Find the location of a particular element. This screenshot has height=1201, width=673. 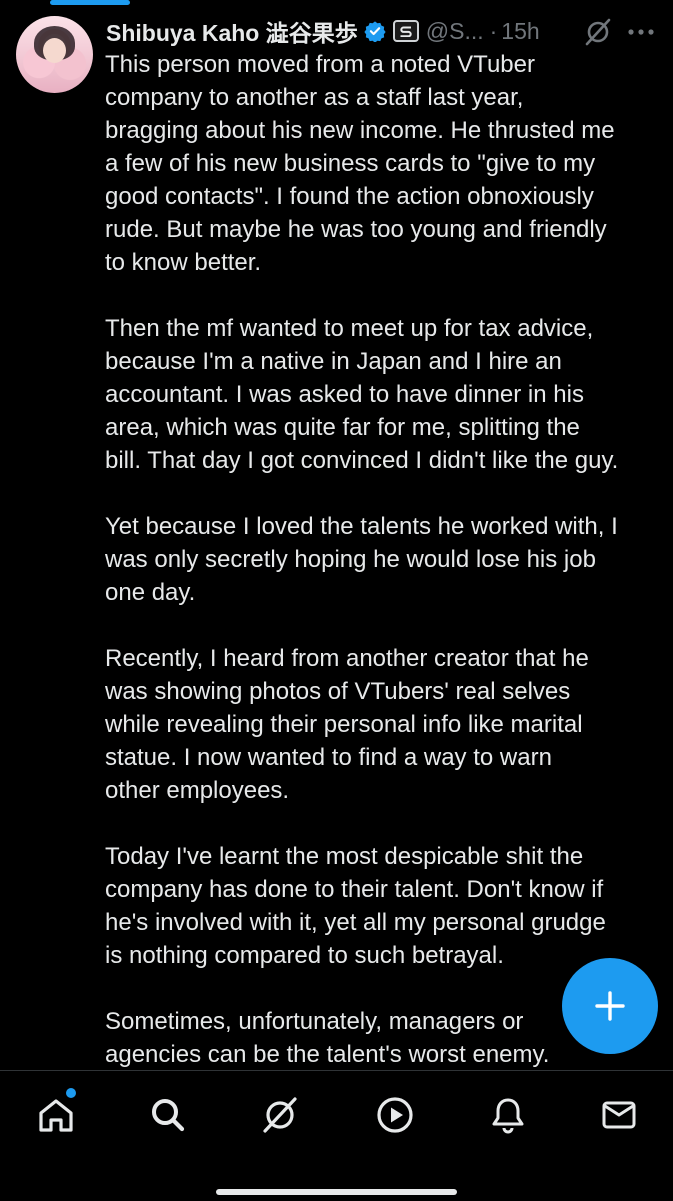

nav-home is located at coordinates (56, 1115).